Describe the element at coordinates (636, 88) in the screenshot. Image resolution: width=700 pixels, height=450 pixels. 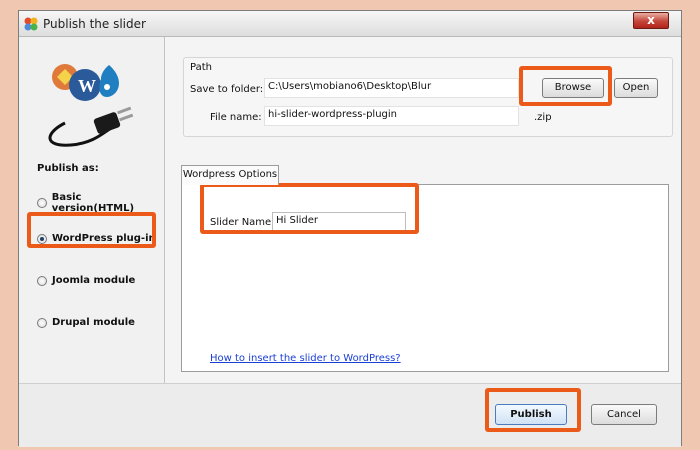
I see `open-button: Open` at that location.